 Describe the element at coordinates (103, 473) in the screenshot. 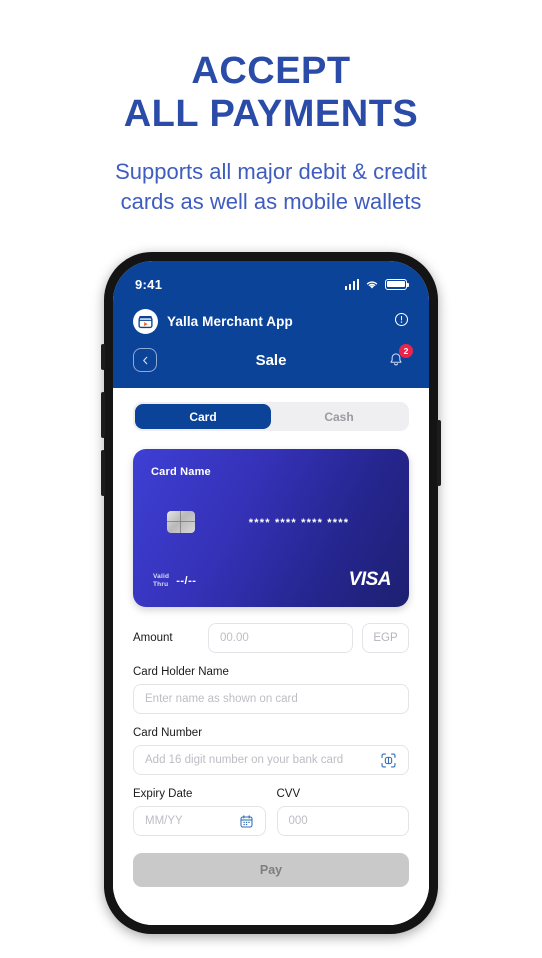

I see `volume-down-button` at that location.